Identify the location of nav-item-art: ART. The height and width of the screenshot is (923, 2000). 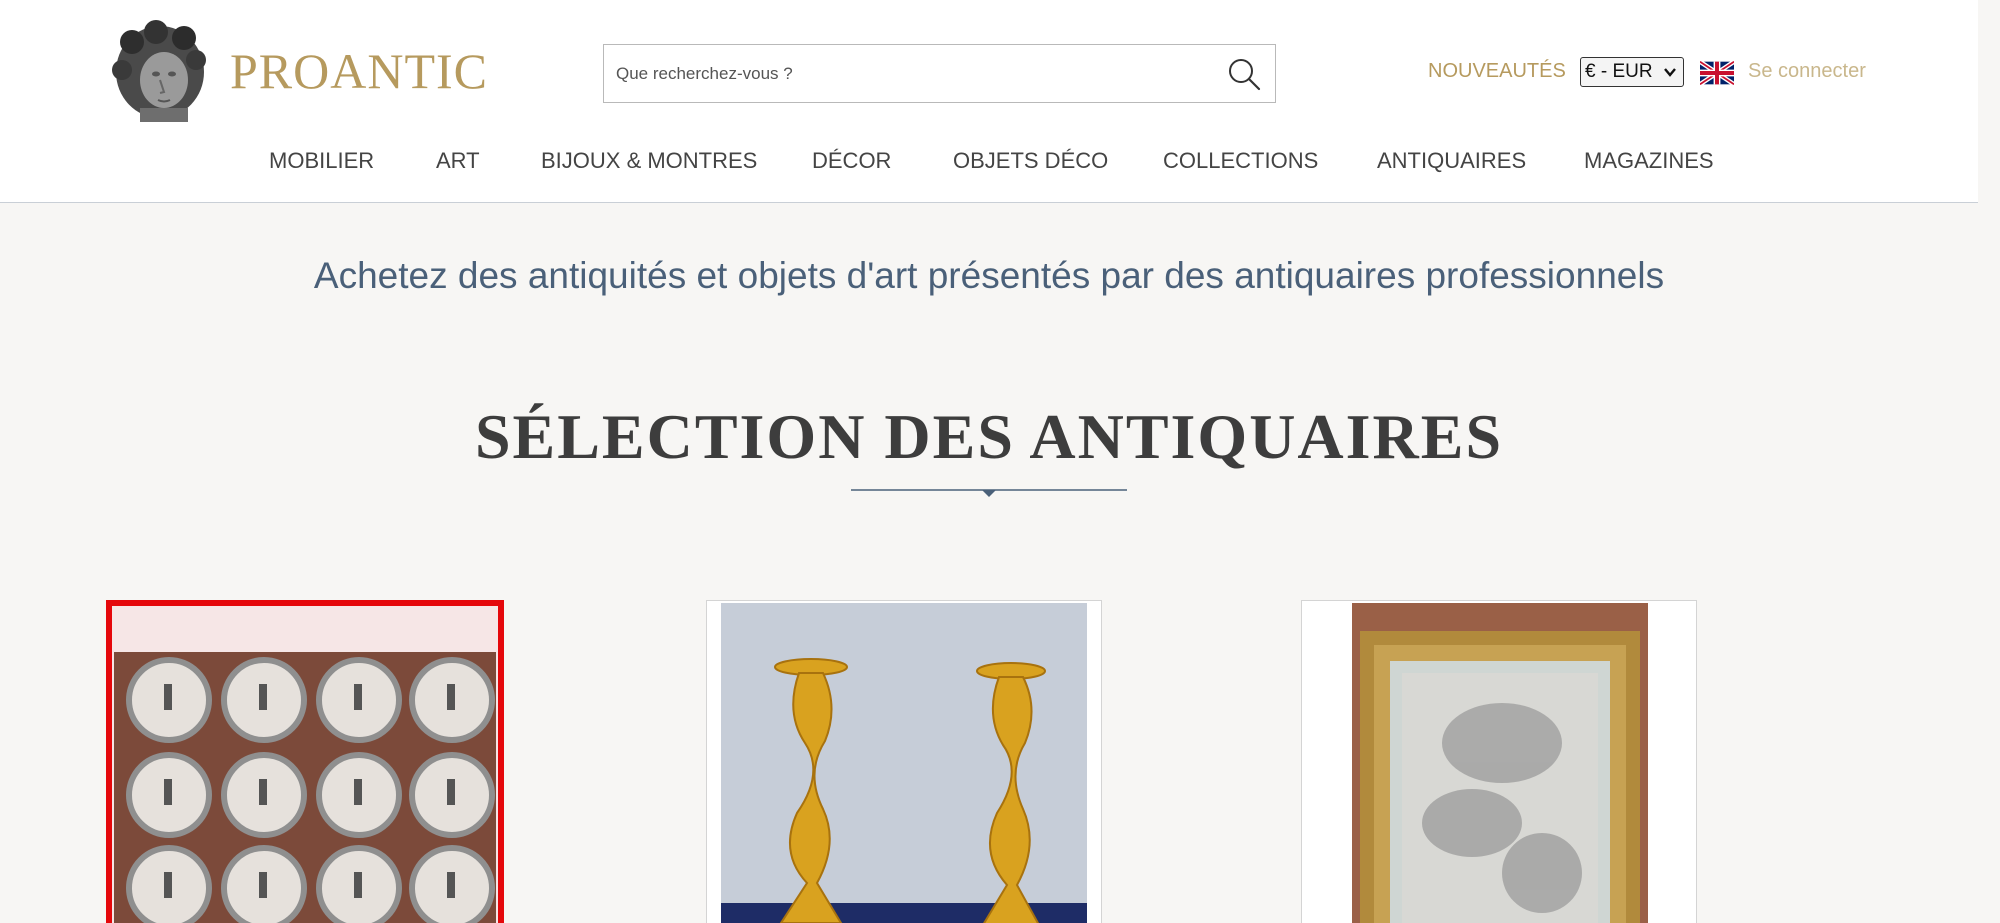
(458, 161).